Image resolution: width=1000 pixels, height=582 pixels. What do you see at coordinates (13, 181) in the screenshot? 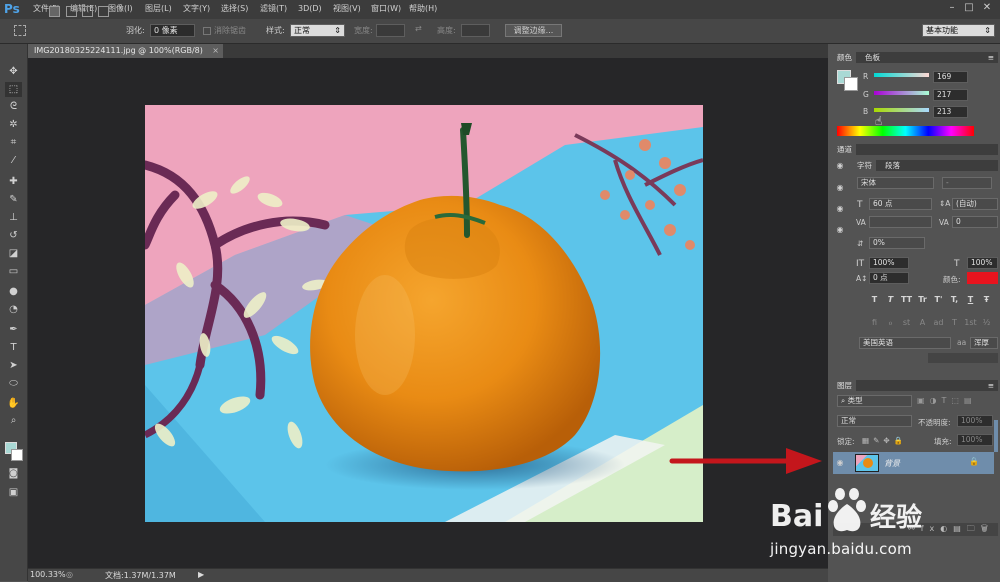
I see `healing-brush-icon: ✚` at bounding box center [13, 181].